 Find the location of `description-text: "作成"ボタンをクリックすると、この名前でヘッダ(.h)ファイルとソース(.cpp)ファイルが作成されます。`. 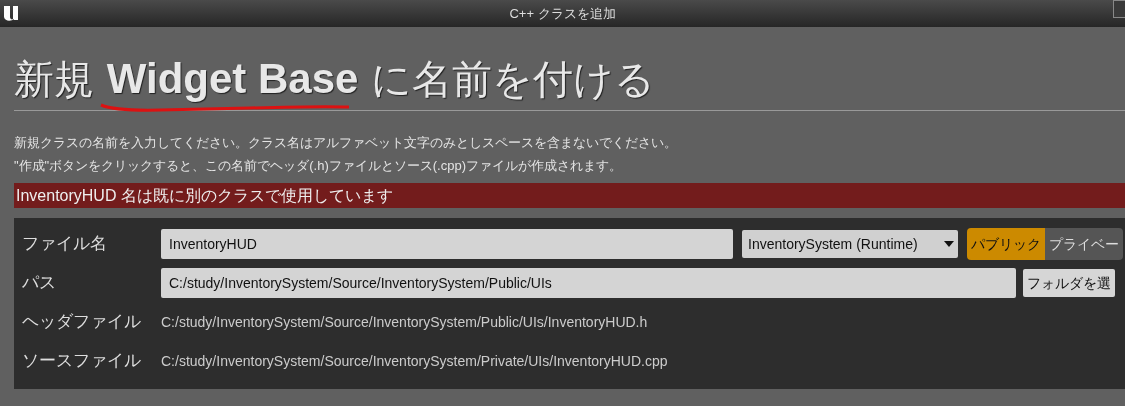

description-text: "作成"ボタンをクリックすると、この名前でヘッダ(.h)ファイルとソース(.cpp)ファイルが作成されます。 is located at coordinates (318, 166).